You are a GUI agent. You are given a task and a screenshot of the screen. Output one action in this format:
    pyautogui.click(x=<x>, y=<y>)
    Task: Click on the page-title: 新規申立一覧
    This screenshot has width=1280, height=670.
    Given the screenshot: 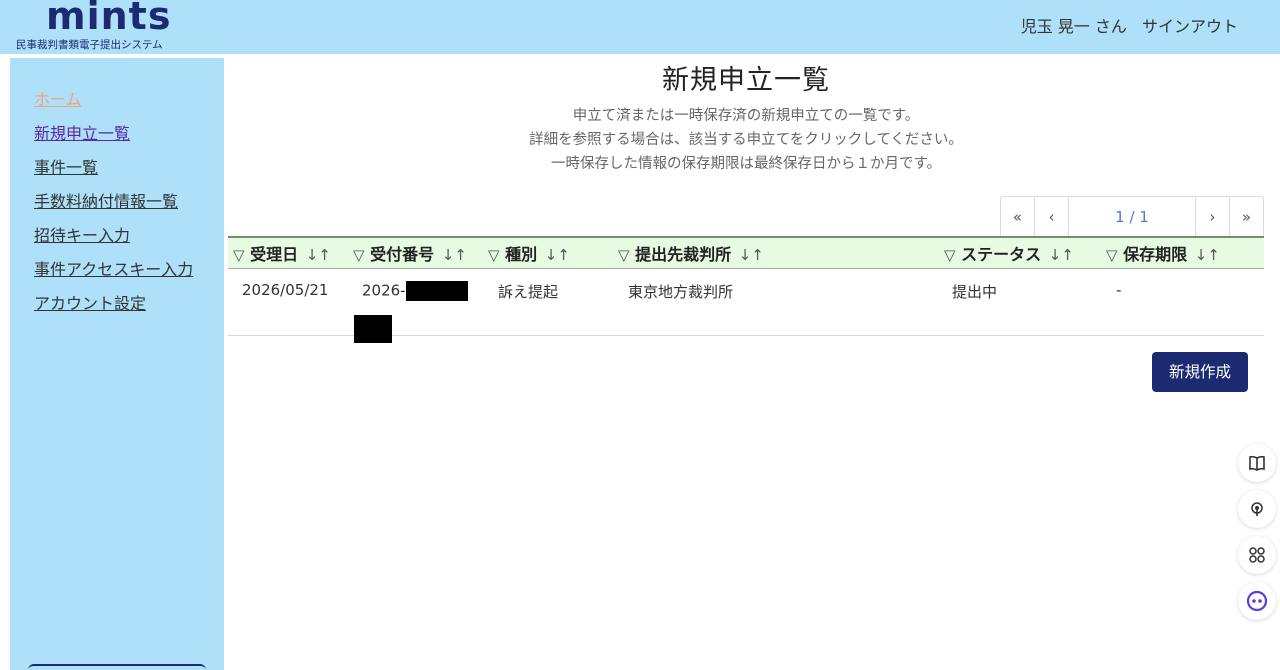 What is the action you would take?
    pyautogui.click(x=746, y=80)
    